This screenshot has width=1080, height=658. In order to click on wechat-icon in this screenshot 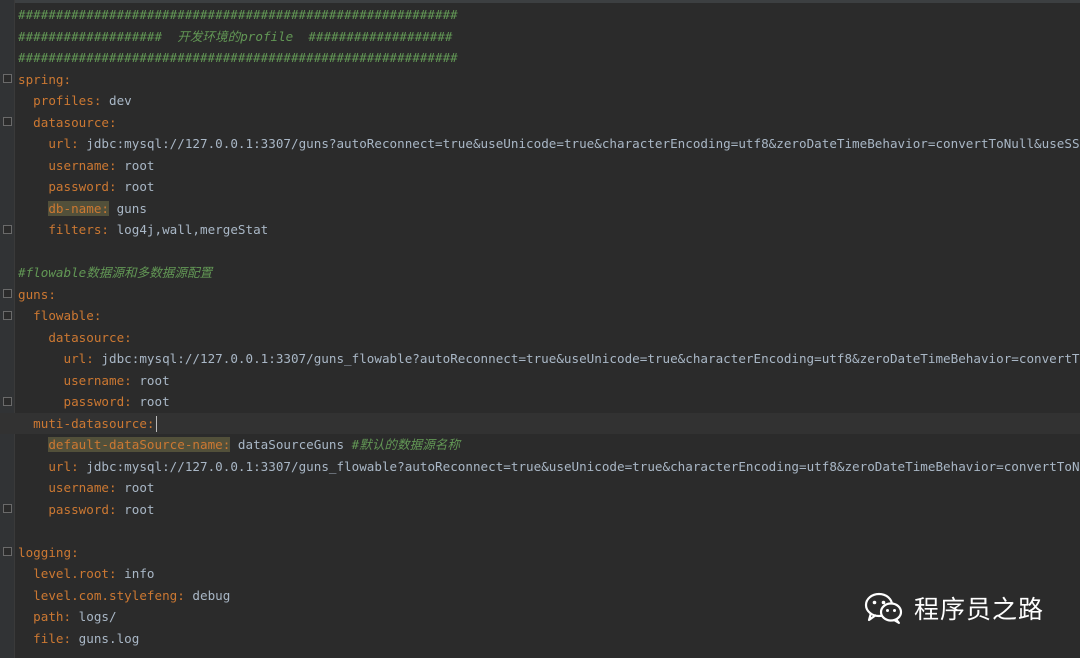, I will do `click(883, 608)`.